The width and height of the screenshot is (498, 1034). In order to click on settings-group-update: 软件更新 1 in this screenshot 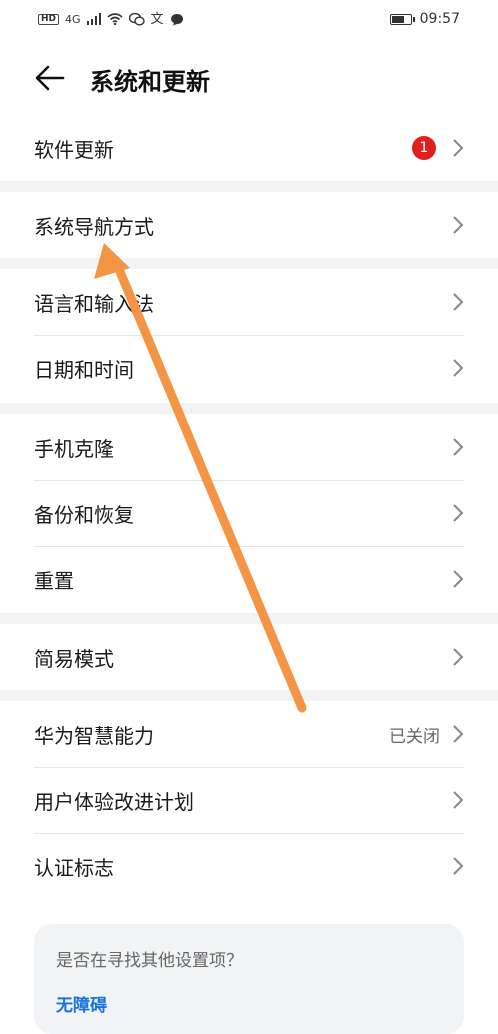, I will do `click(249, 148)`.